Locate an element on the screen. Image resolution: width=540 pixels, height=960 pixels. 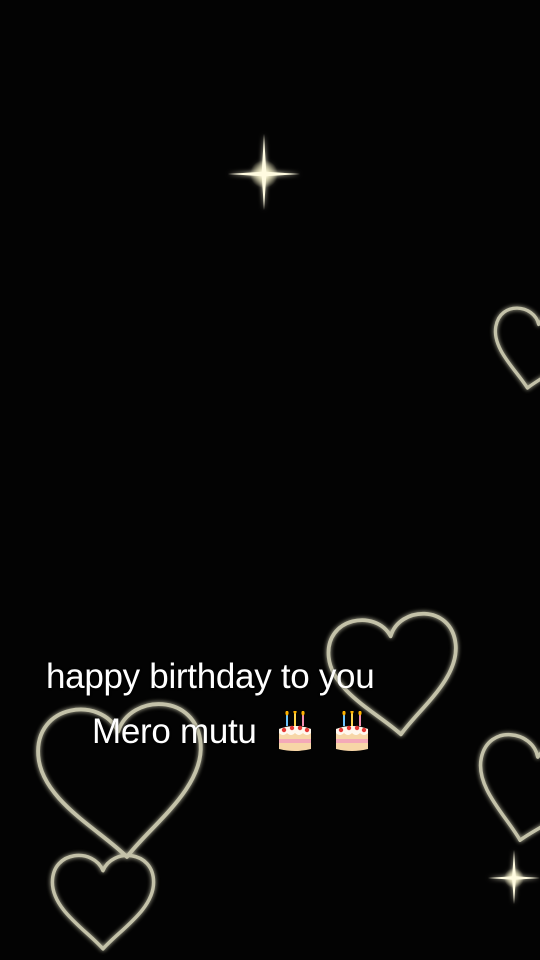
caption-line-1: happy birthday to you is located at coordinates (210, 676).